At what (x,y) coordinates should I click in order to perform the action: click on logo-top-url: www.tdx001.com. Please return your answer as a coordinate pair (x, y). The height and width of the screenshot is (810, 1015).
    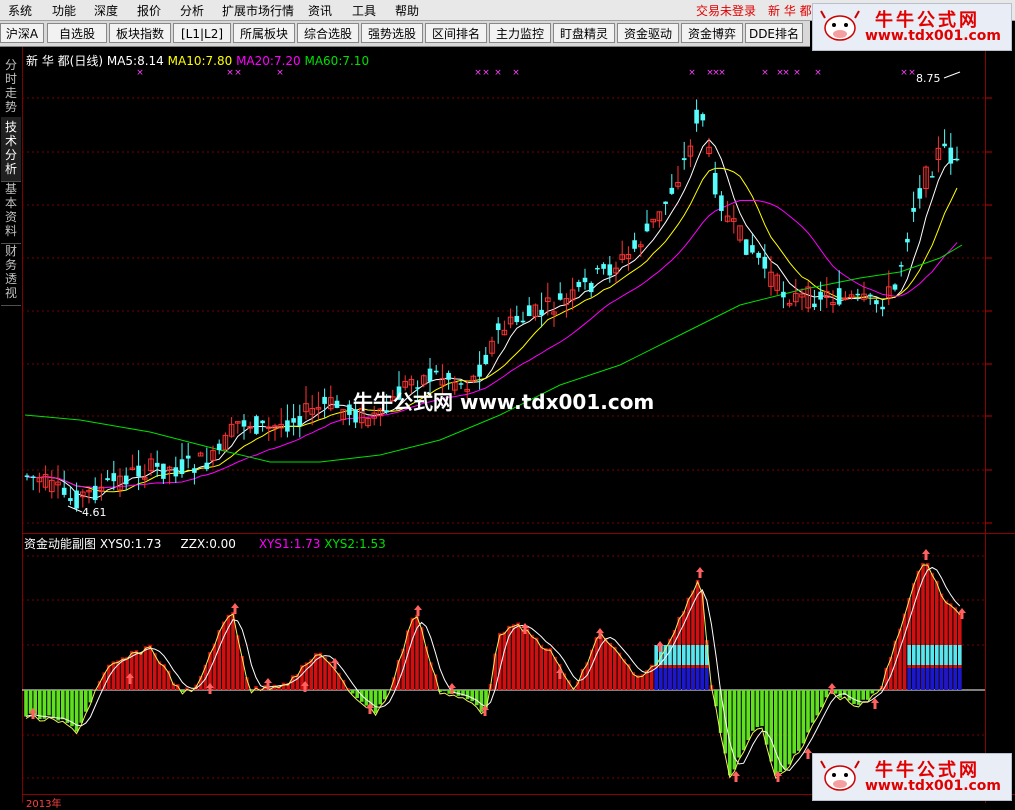
    Looking at the image, I should click on (933, 36).